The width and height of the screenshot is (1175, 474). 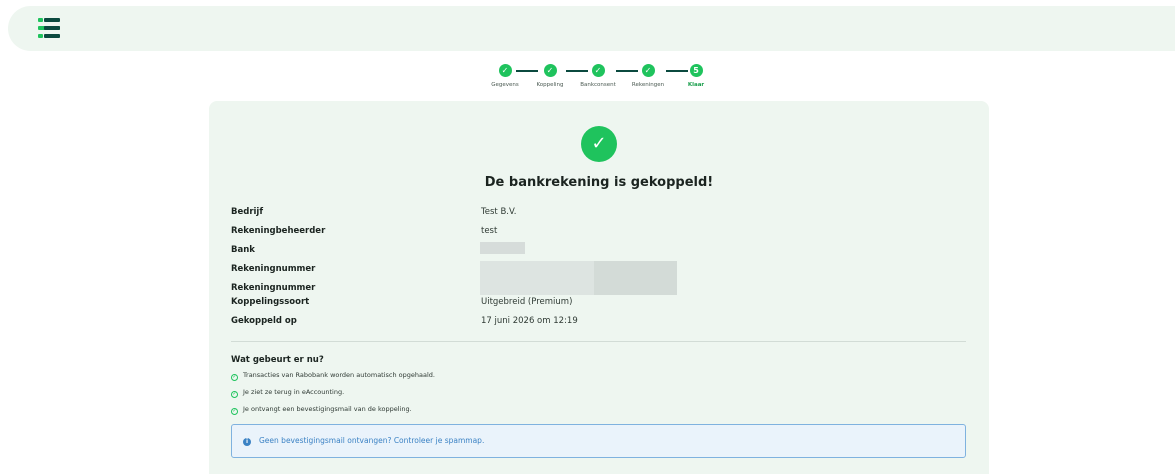 What do you see at coordinates (49, 28) in the screenshot?
I see `app-logo` at bounding box center [49, 28].